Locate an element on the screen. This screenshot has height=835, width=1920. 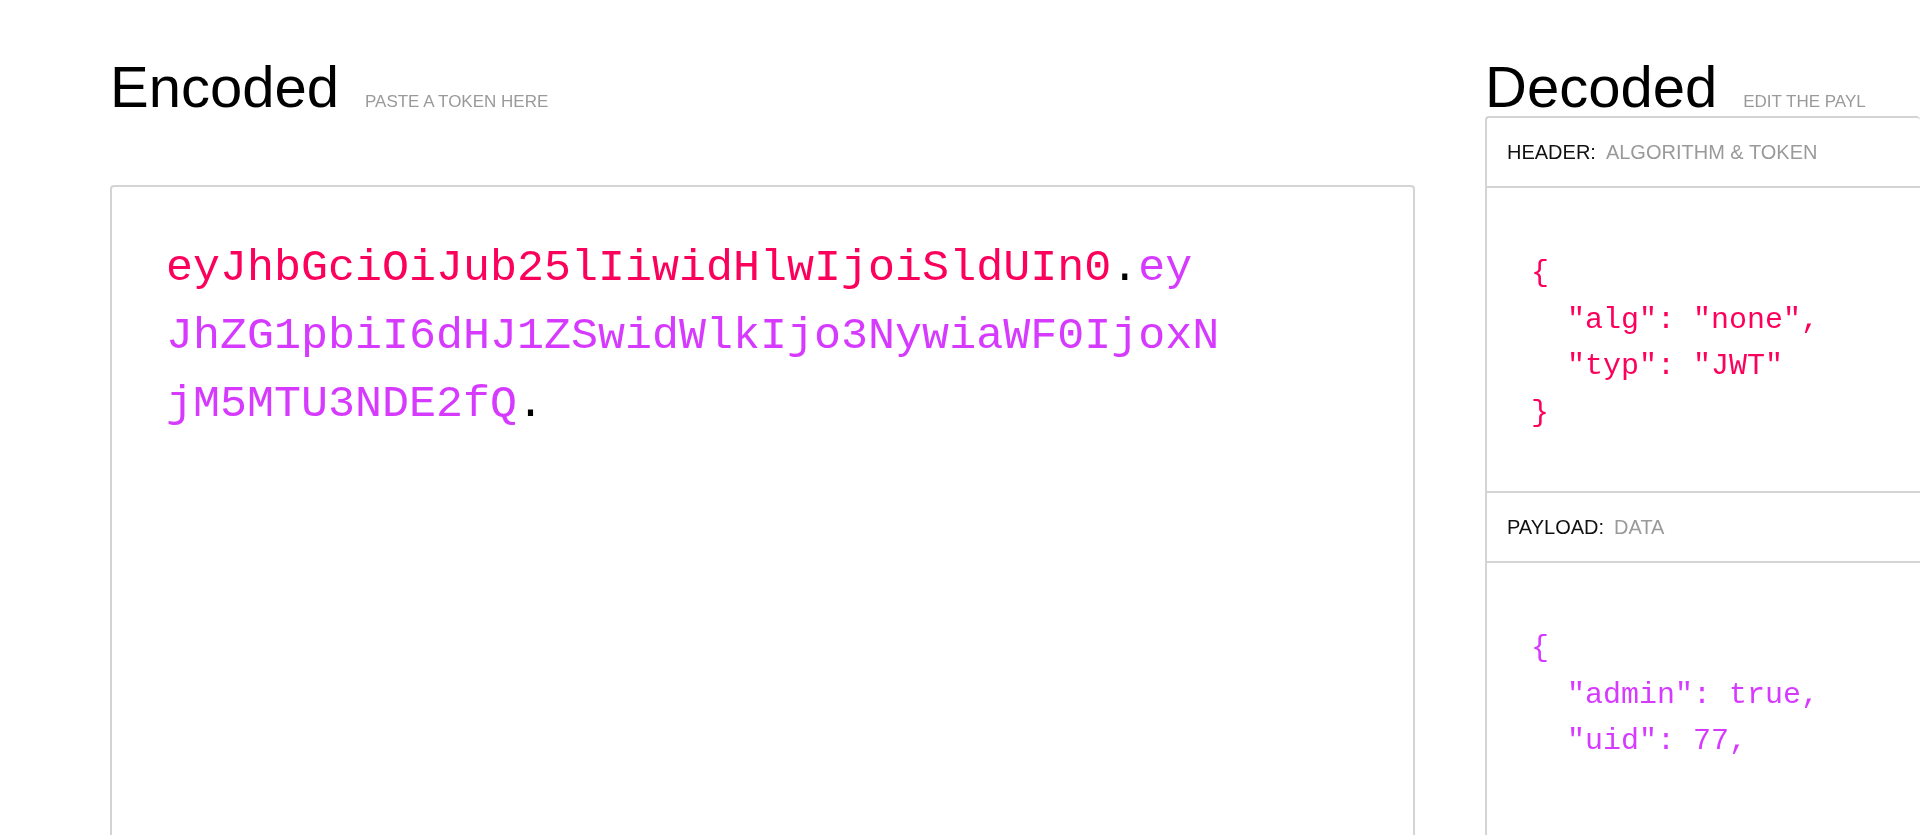
section-label: PAYLOAD: is located at coordinates (1556, 527).